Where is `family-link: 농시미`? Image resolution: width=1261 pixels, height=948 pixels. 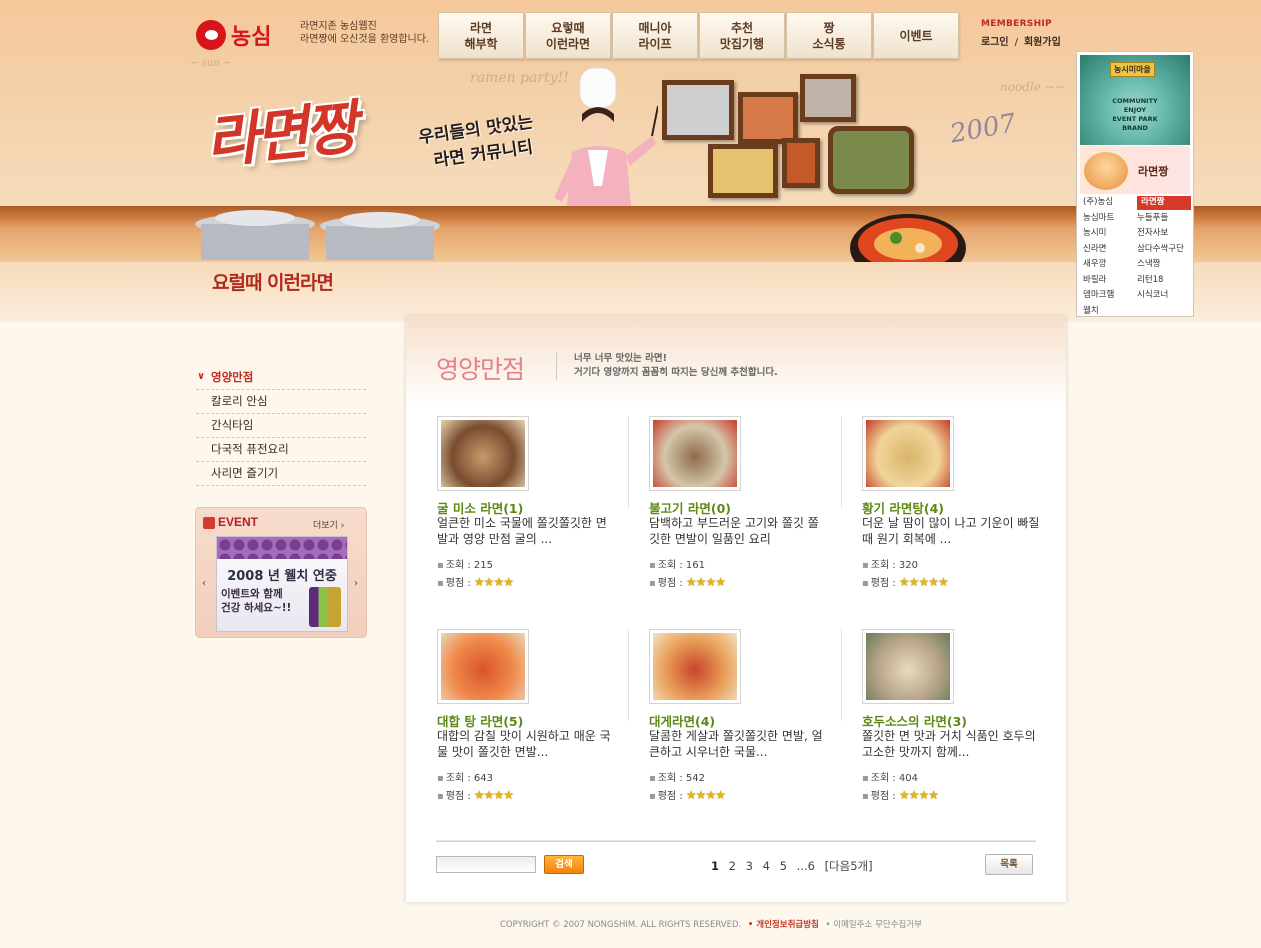
family-link: 농시미 is located at coordinates (1110, 234).